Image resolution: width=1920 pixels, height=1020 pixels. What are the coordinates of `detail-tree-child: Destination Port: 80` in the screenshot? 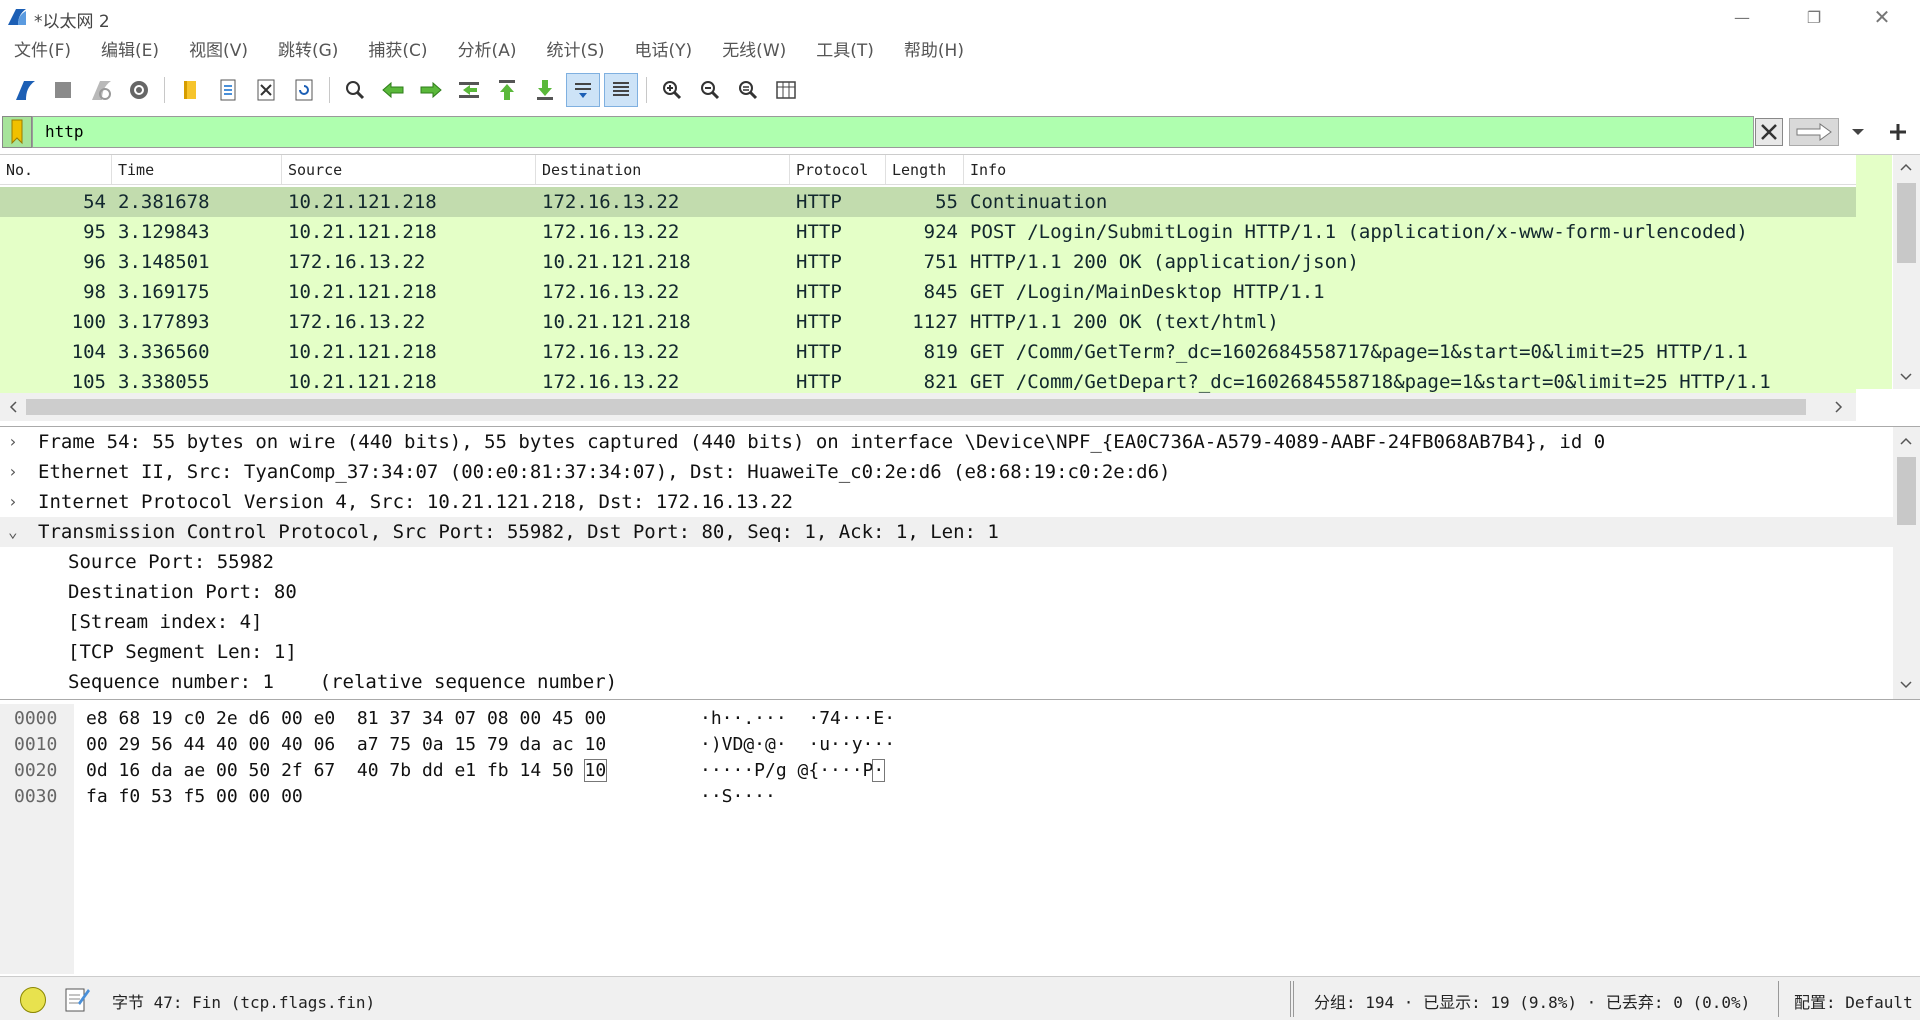 It's located at (960, 592).